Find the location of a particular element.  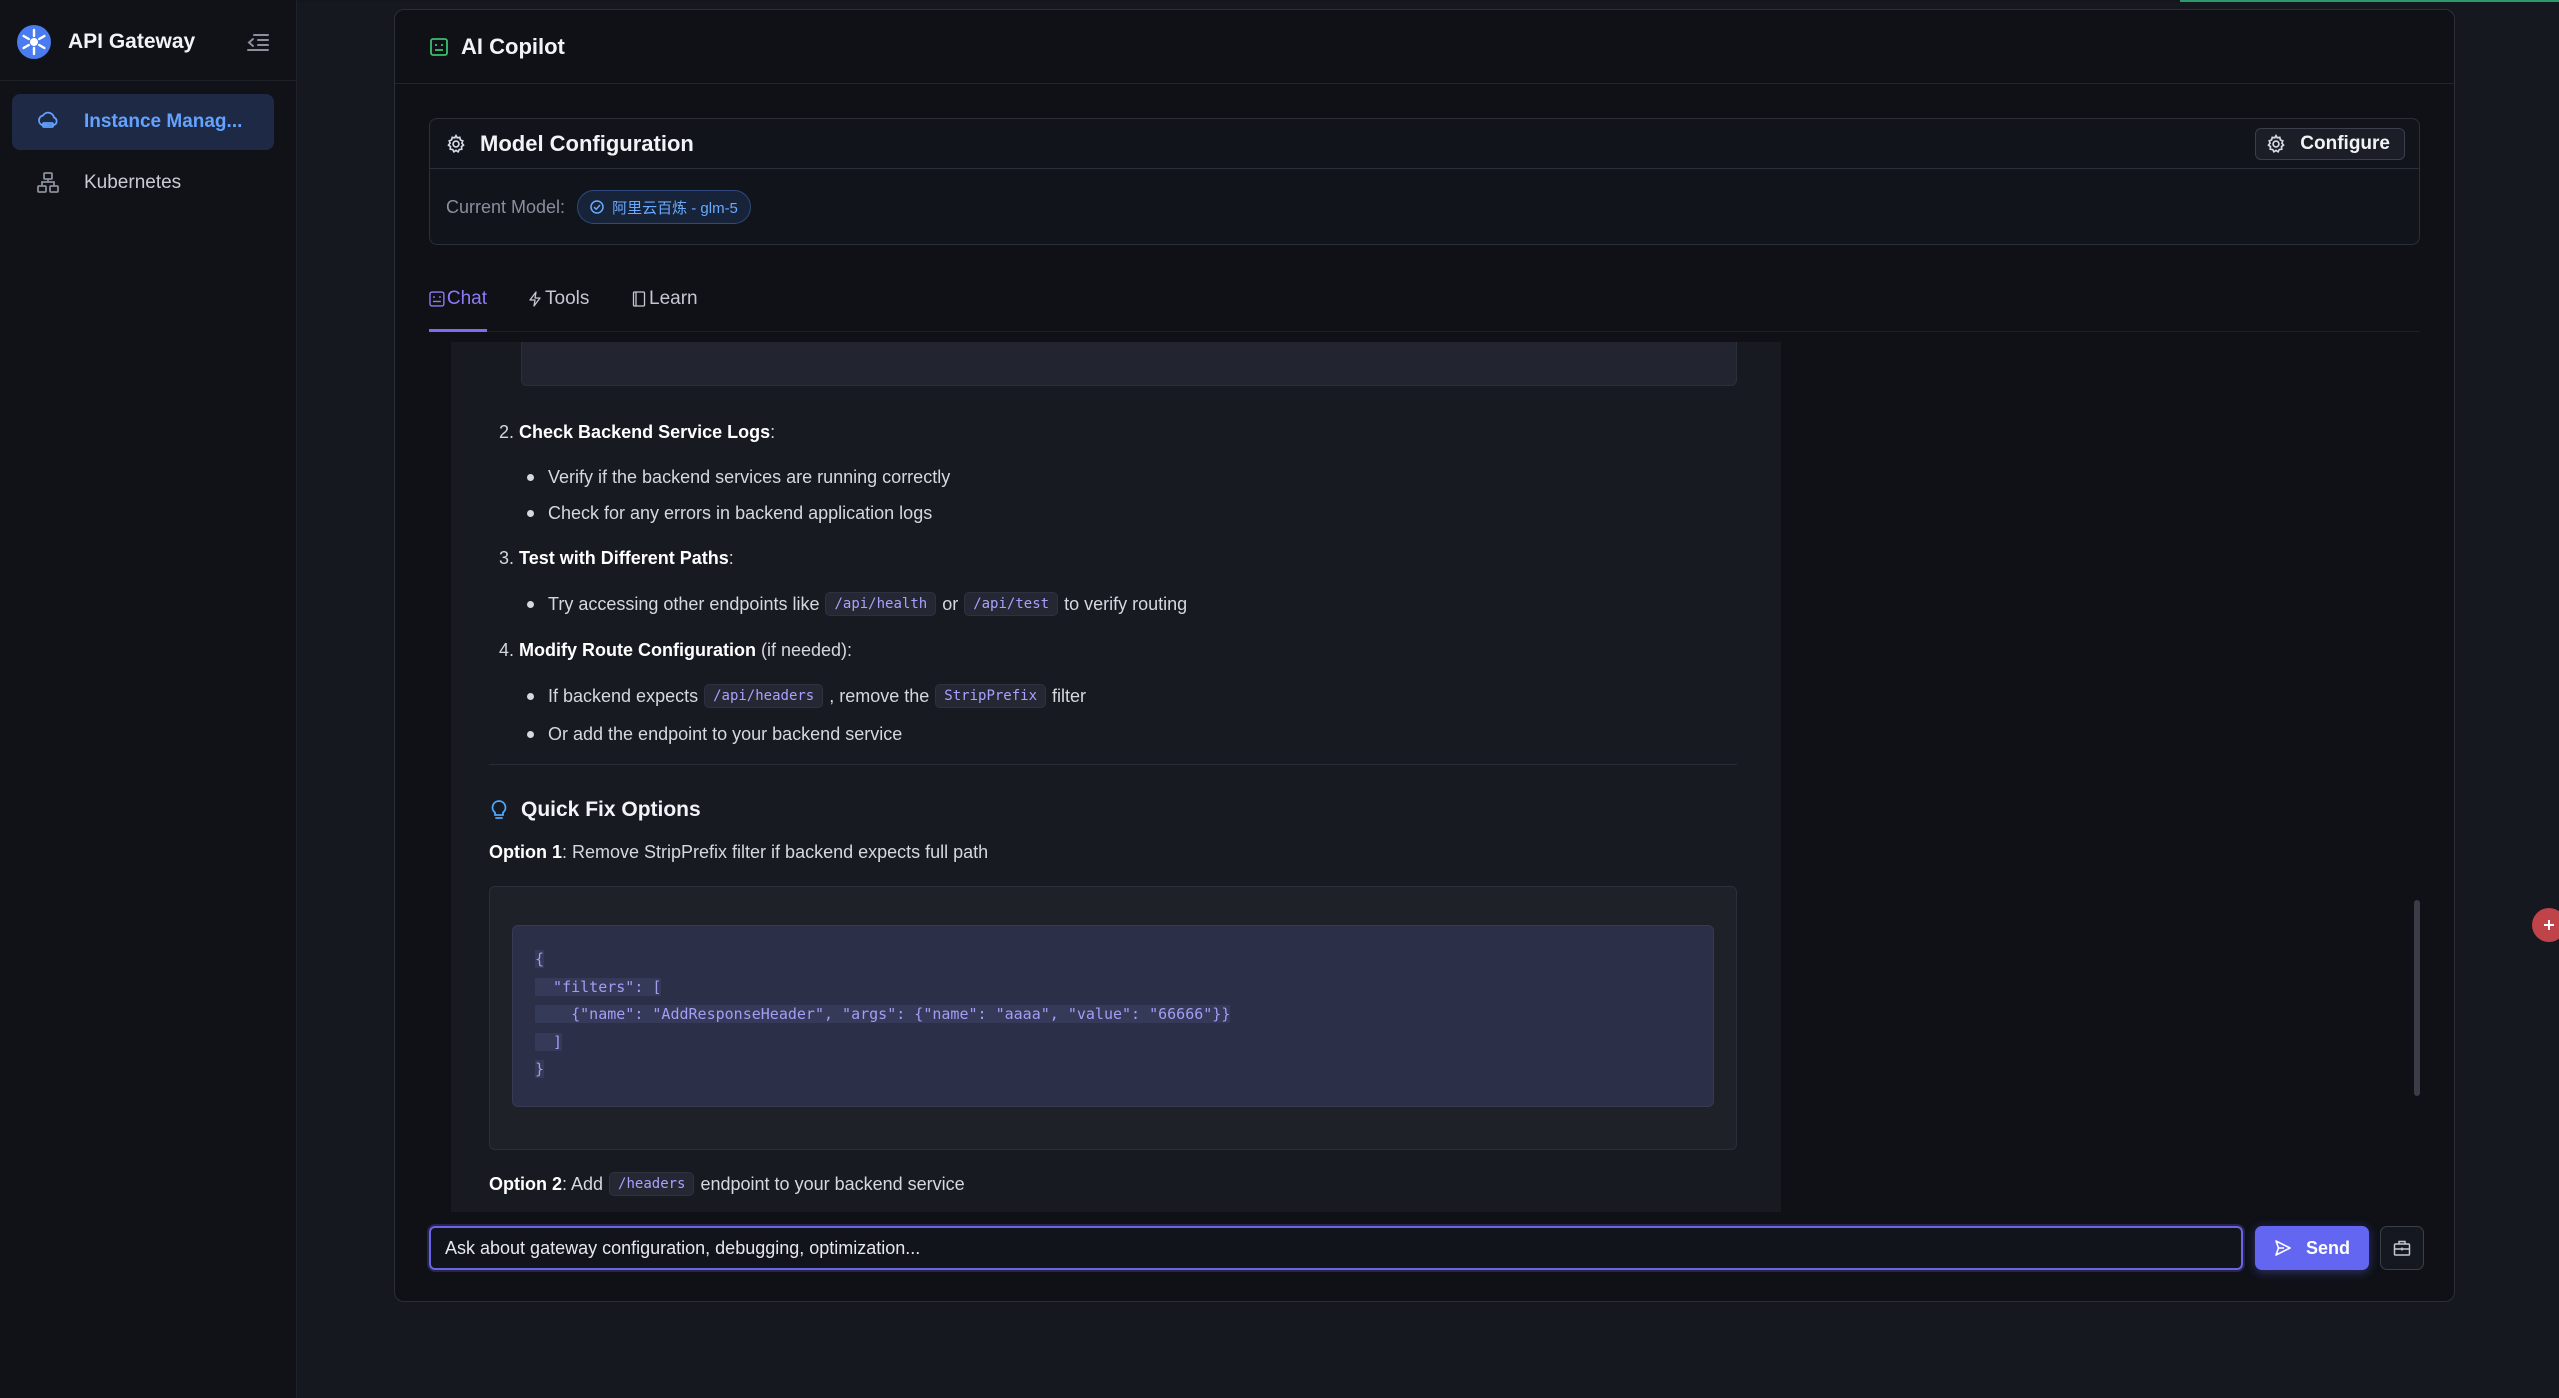

step-title: Test with Different Paths is located at coordinates (624, 558).